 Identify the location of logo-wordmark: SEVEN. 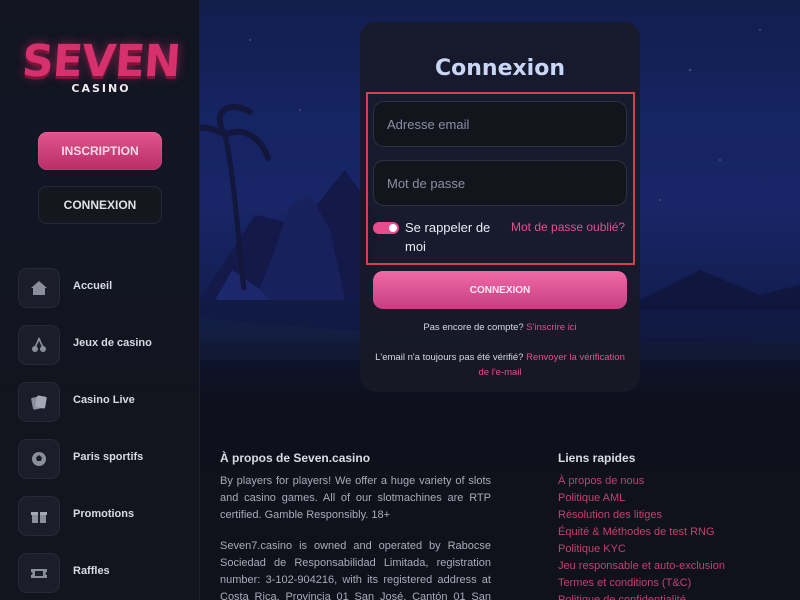
(101, 61).